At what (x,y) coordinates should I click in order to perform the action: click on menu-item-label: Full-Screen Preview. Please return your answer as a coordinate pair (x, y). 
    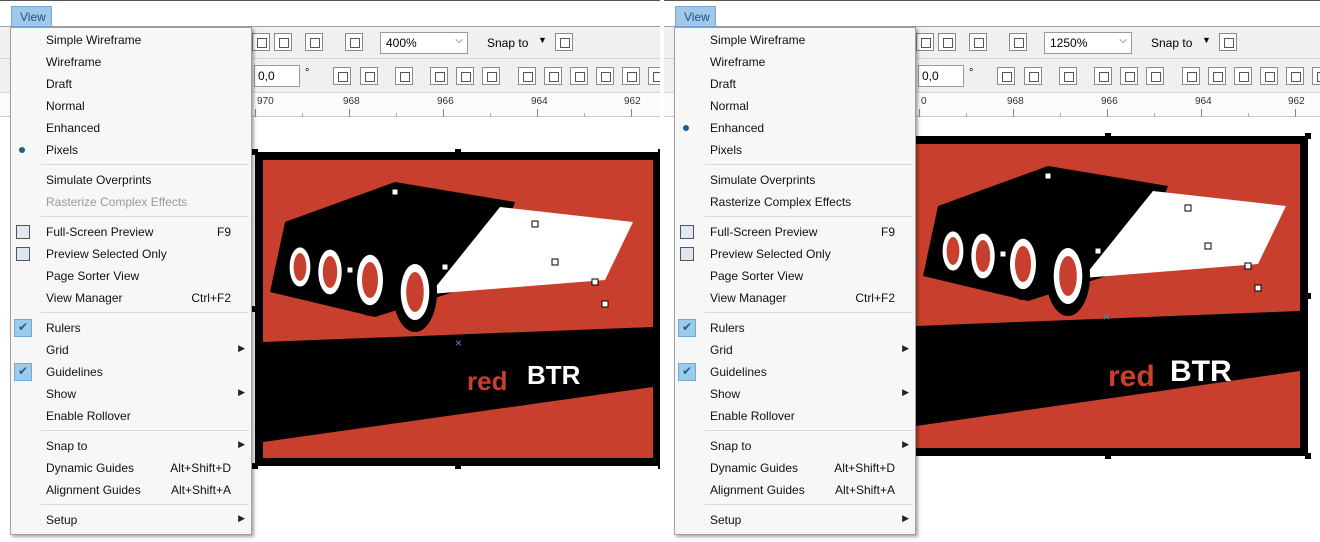
    Looking at the image, I should click on (100, 232).